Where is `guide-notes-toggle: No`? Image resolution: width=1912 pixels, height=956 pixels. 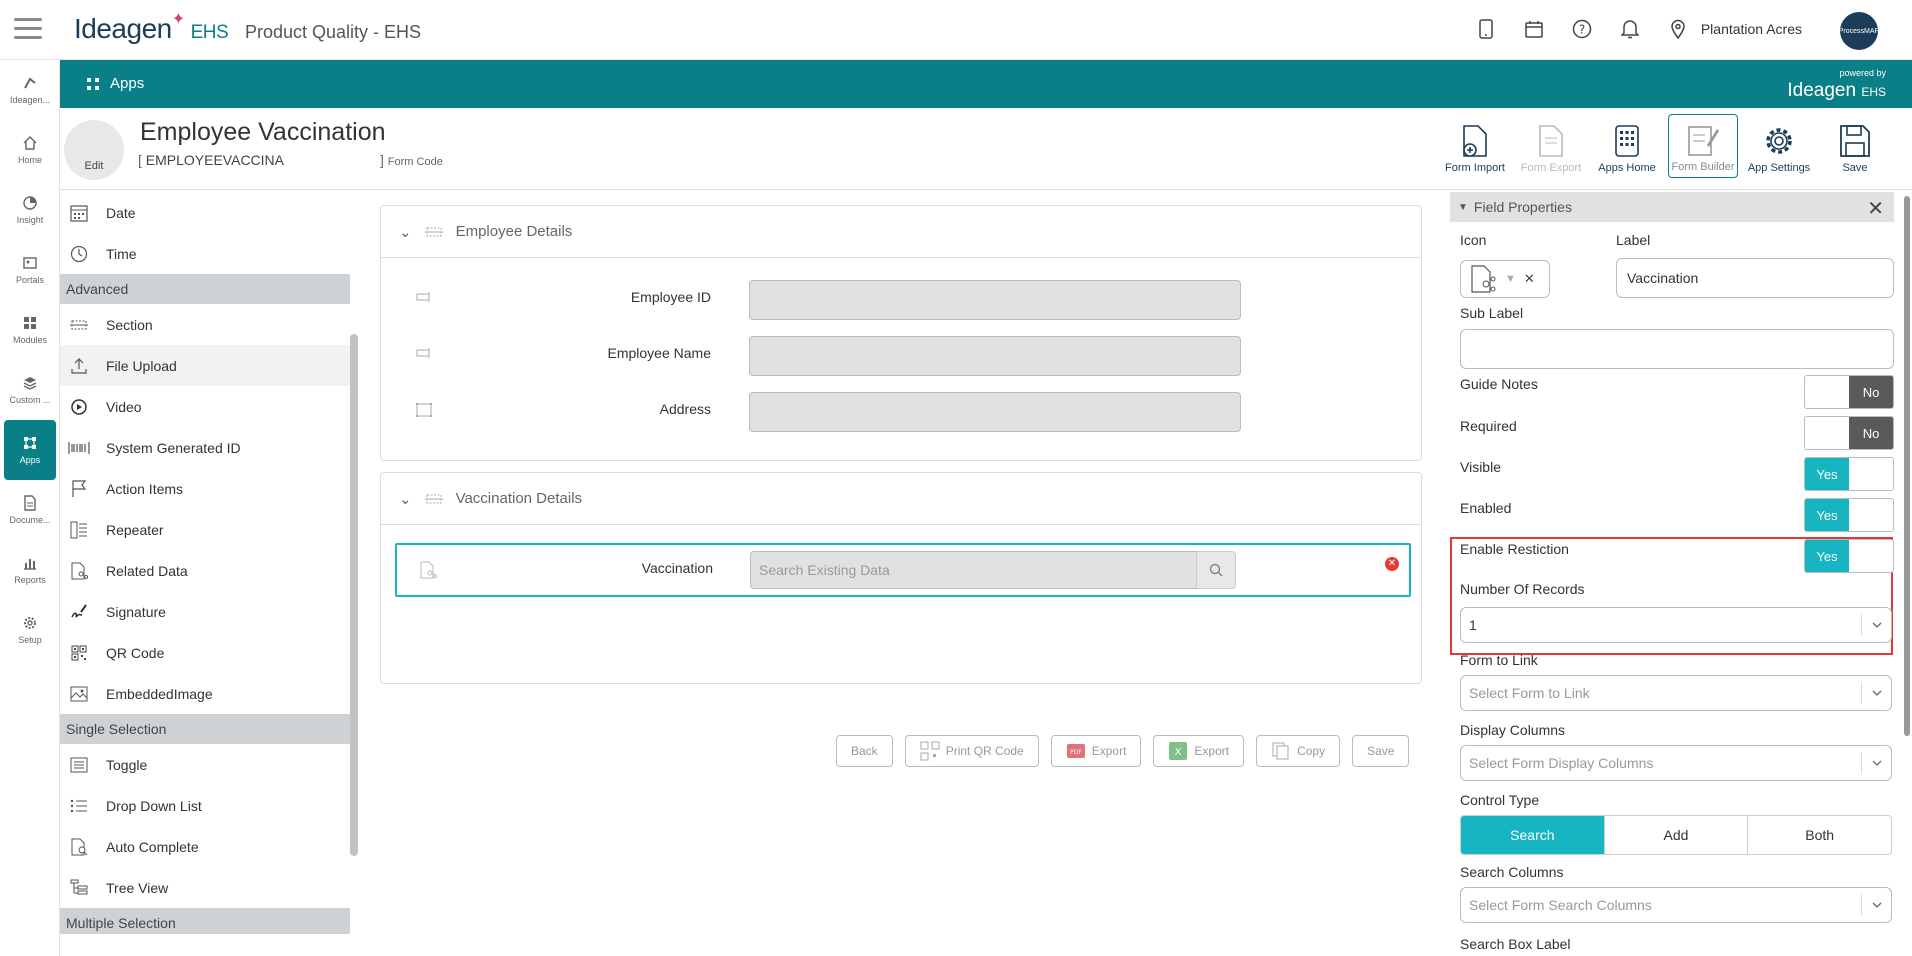
guide-notes-toggle: No is located at coordinates (1849, 392).